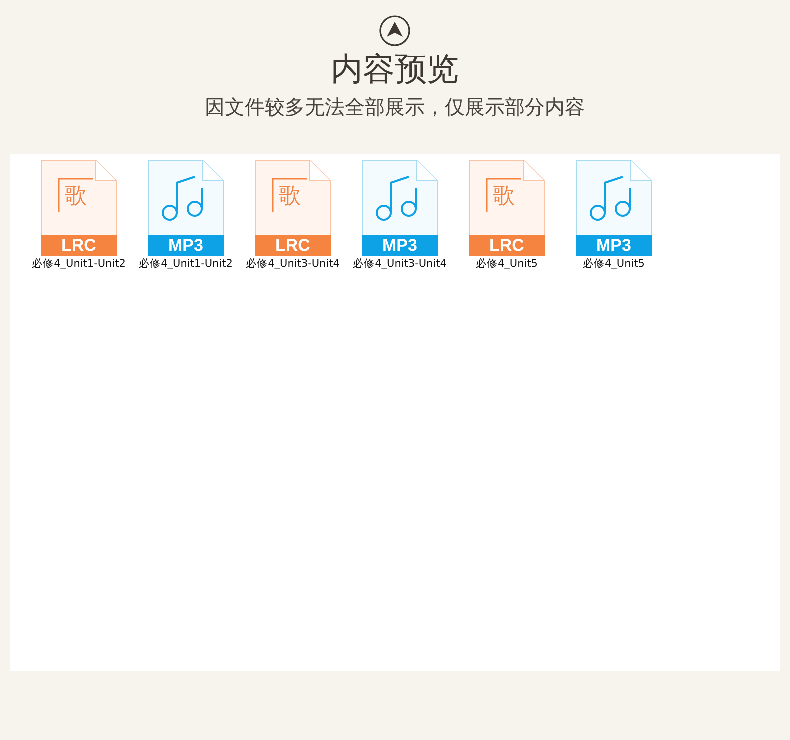 The height and width of the screenshot is (740, 790). What do you see at coordinates (395, 107) in the screenshot?
I see `preview-subtitle: 因文件较多无法全部展示，仅展示部分内容` at bounding box center [395, 107].